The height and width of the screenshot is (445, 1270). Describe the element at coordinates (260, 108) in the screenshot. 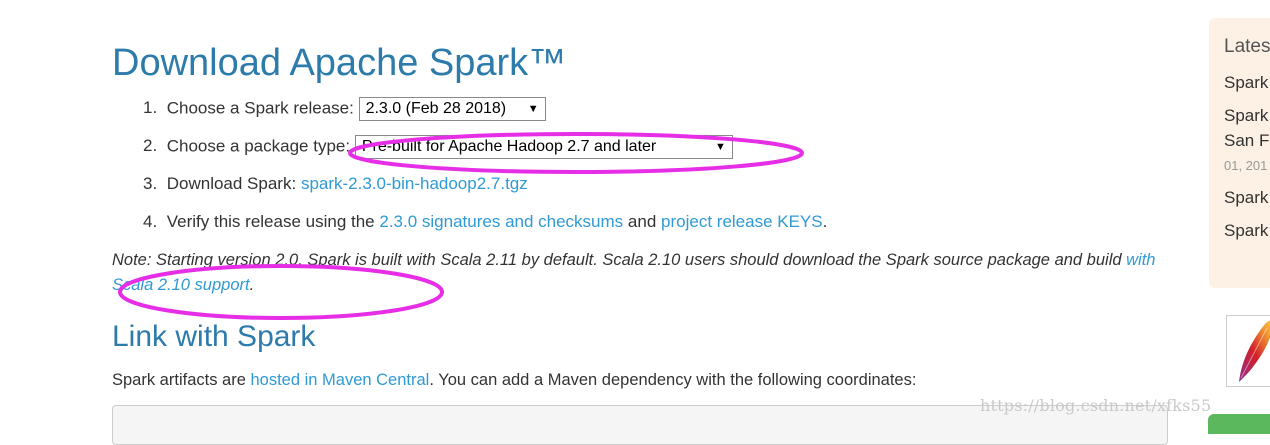

I see `step-label: Choose a Spark release:` at that location.